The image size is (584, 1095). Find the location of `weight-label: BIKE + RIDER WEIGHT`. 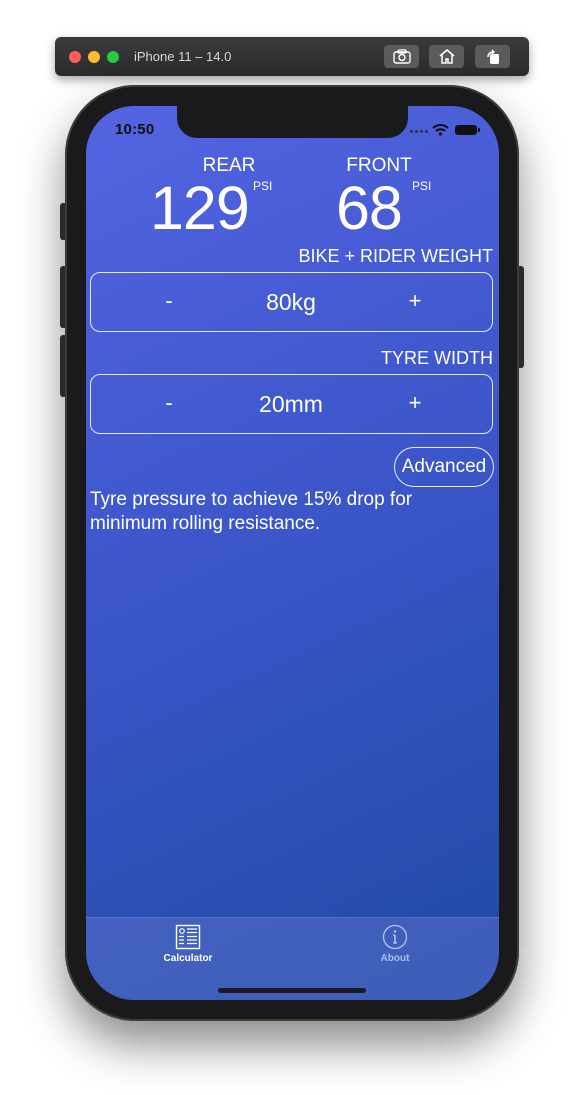

weight-label: BIKE + RIDER WEIGHT is located at coordinates (395, 256).